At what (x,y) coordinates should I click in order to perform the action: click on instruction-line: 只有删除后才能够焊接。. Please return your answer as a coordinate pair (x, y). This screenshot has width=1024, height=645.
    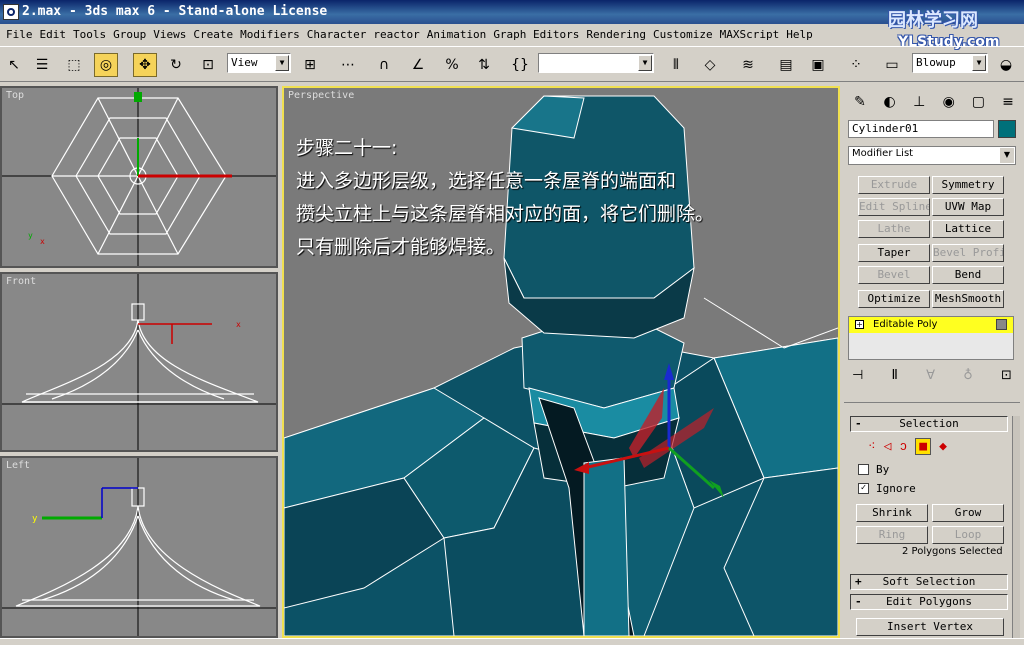
    Looking at the image, I should click on (401, 247).